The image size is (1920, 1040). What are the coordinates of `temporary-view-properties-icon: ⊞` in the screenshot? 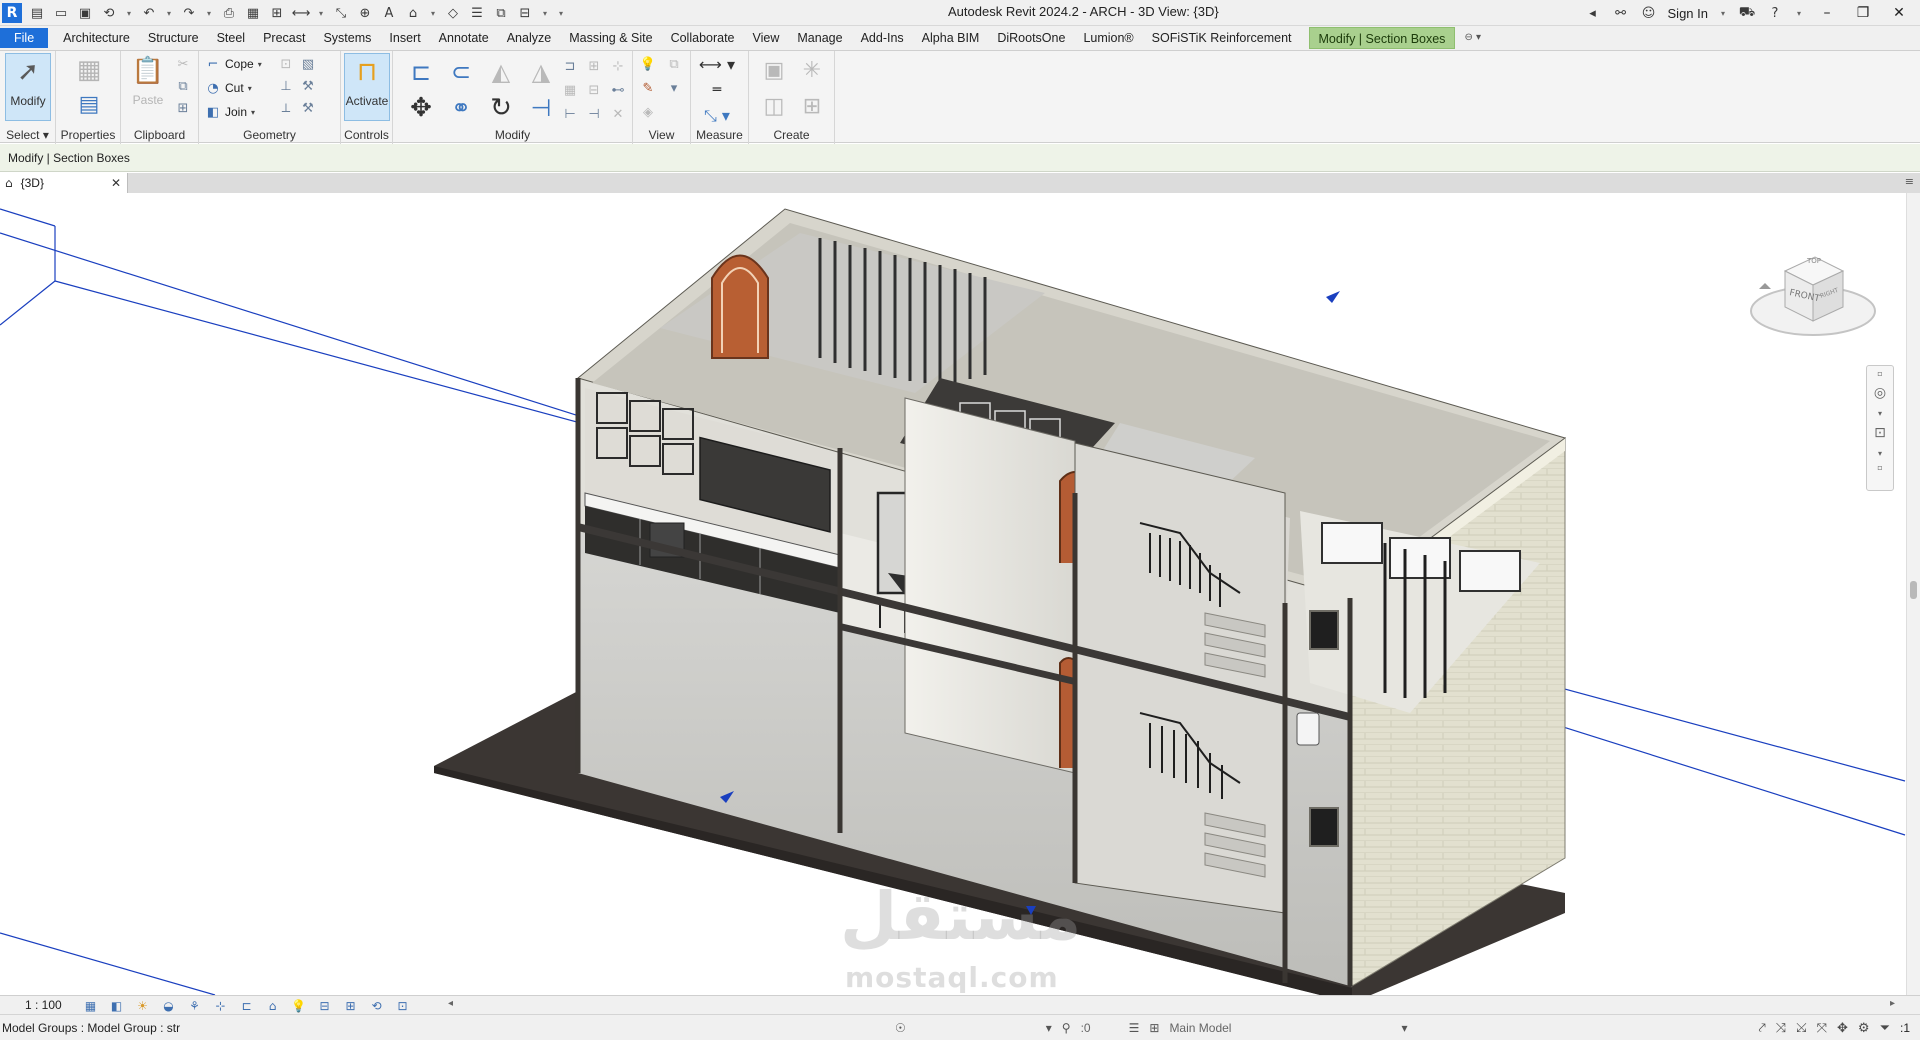 It's located at (350, 1005).